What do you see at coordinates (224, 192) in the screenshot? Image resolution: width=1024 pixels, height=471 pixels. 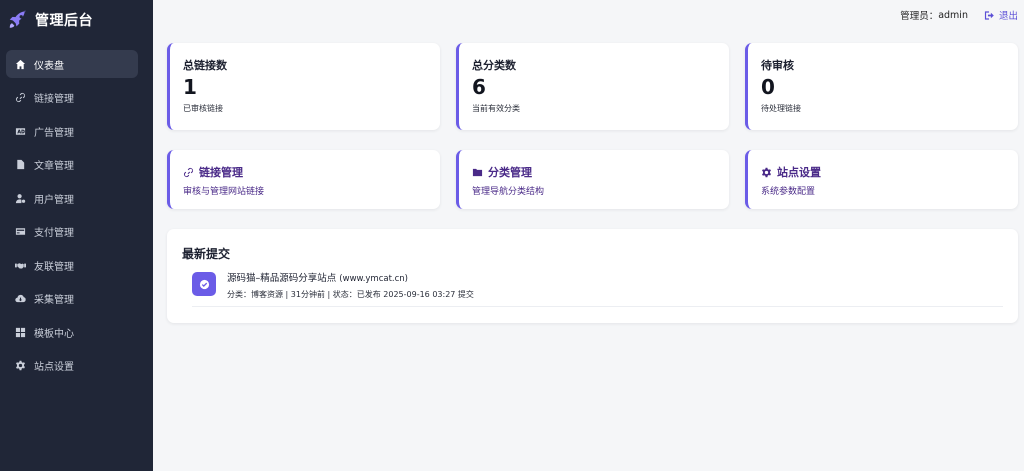 I see `quick-link-desc: 审核与管理网站链接` at bounding box center [224, 192].